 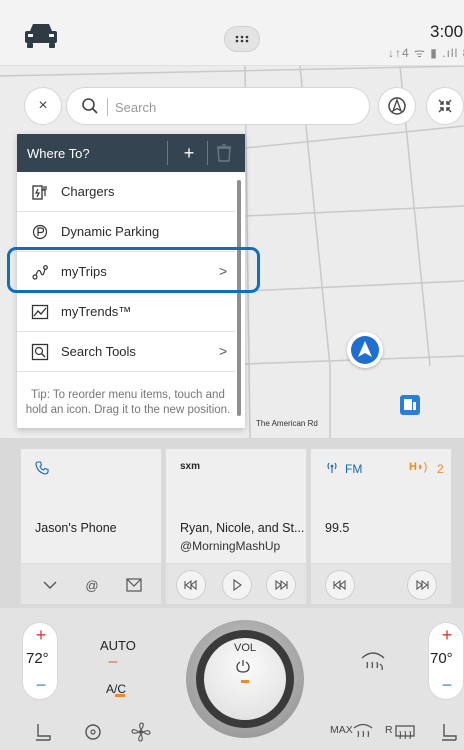 I want to click on clock: 3:00, so click(x=447, y=31).